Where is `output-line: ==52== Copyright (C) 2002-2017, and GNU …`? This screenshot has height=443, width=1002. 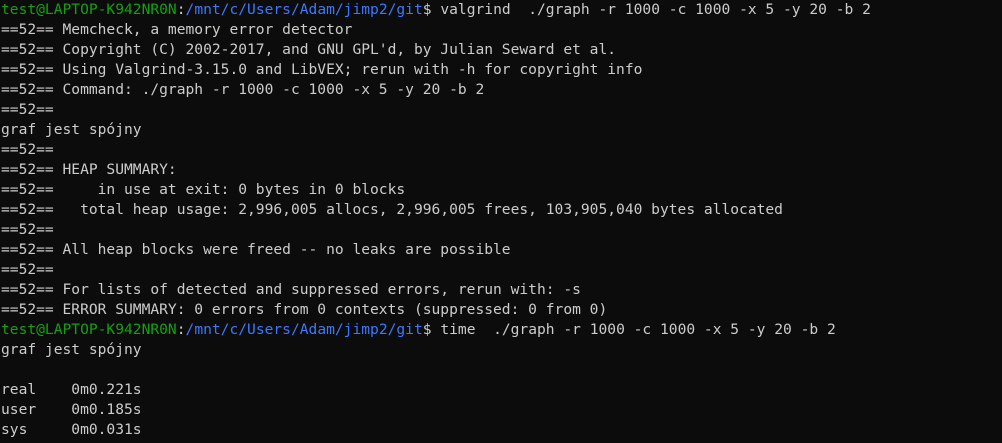 output-line: ==52== Copyright (C) 2002-2017, and GNU … is located at coordinates (309, 49).